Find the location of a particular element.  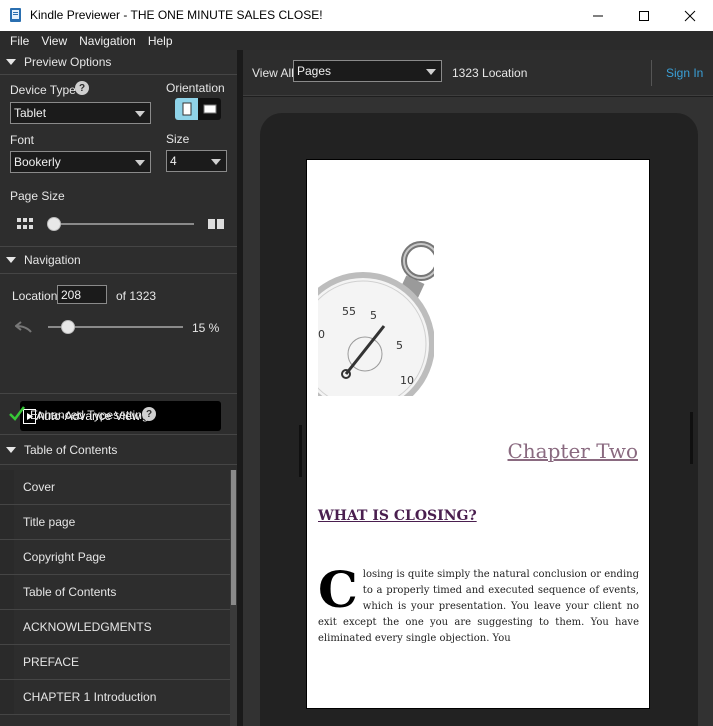

preview-options-title: Preview Options is located at coordinates (68, 62).